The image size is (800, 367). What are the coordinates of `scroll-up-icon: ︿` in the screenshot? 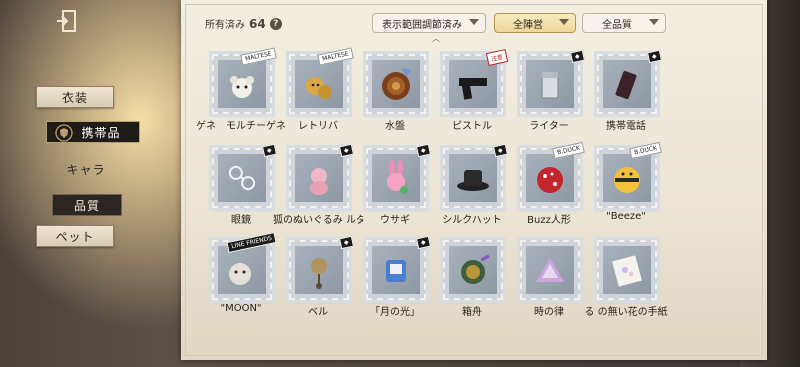 It's located at (436, 38).